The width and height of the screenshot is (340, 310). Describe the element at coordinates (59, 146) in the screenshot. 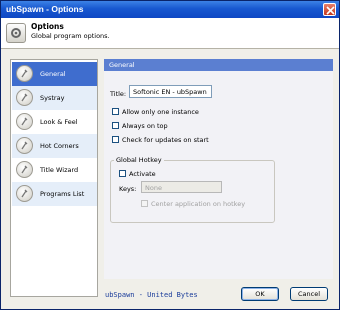

I see `nav-item-label: Hot Corners` at that location.